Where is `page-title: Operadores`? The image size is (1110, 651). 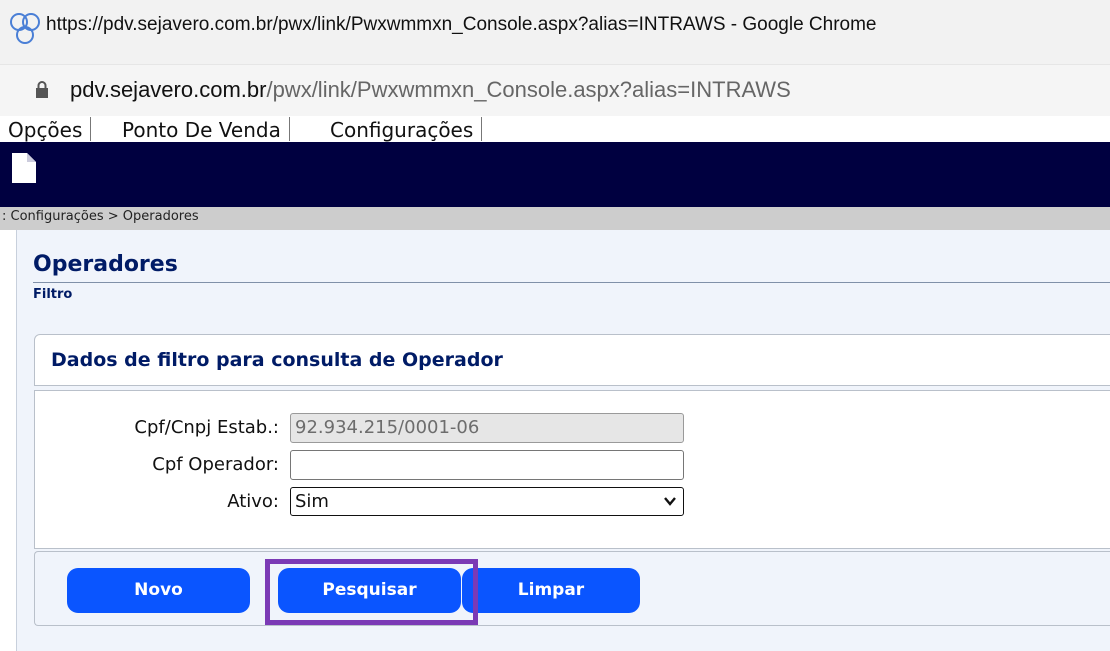
page-title: Operadores is located at coordinates (105, 264).